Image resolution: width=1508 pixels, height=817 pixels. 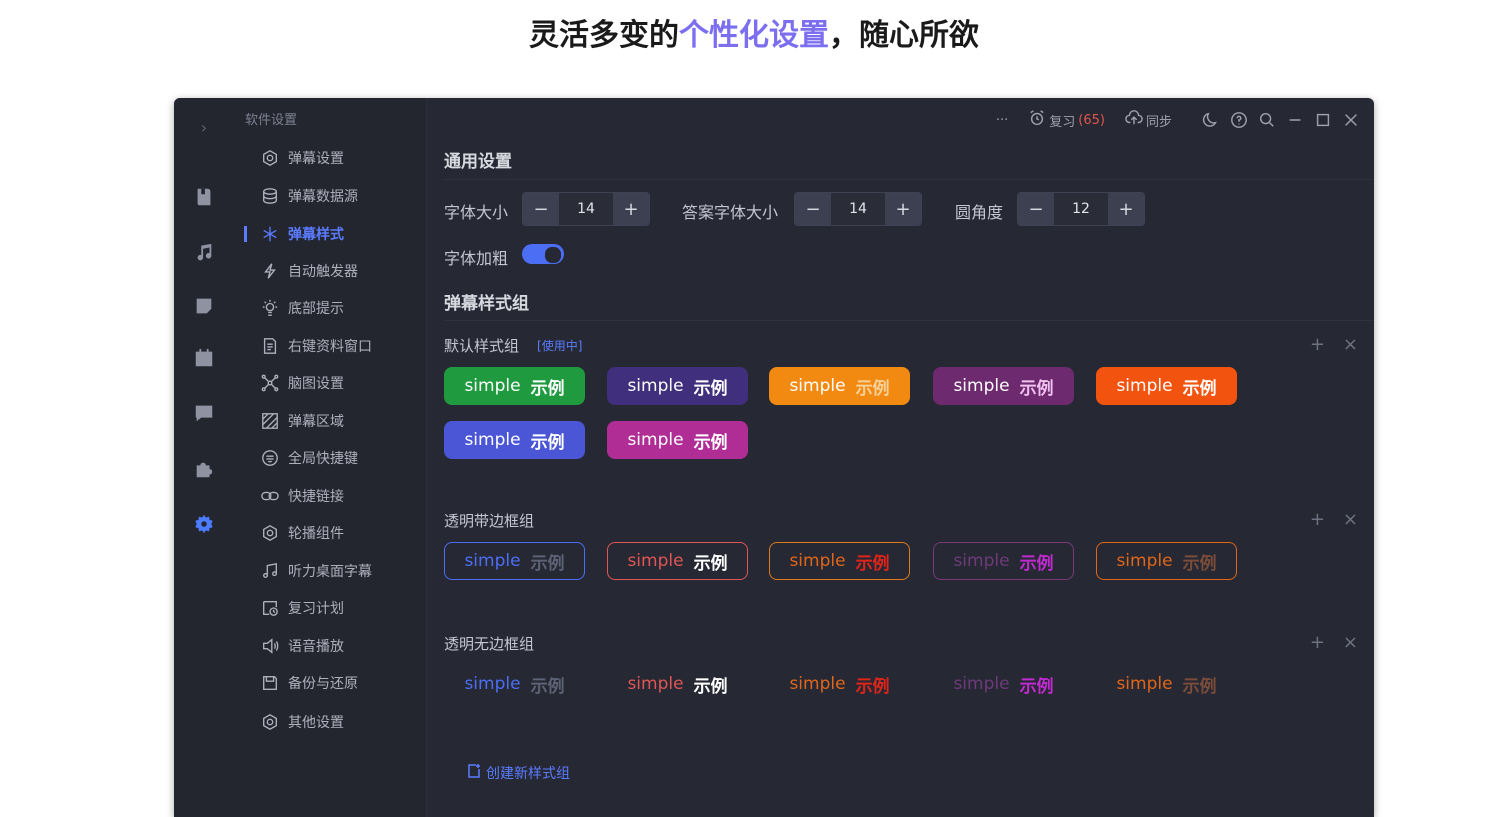 I want to click on menu-item-context-window: 右键资料窗口, so click(x=316, y=346).